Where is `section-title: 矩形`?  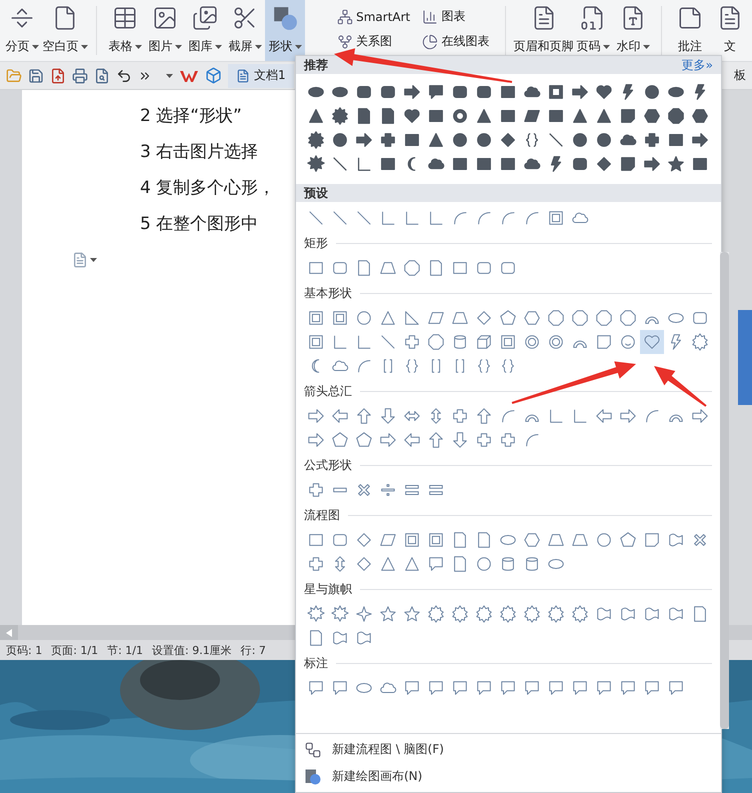 section-title: 矩形 is located at coordinates (316, 243).